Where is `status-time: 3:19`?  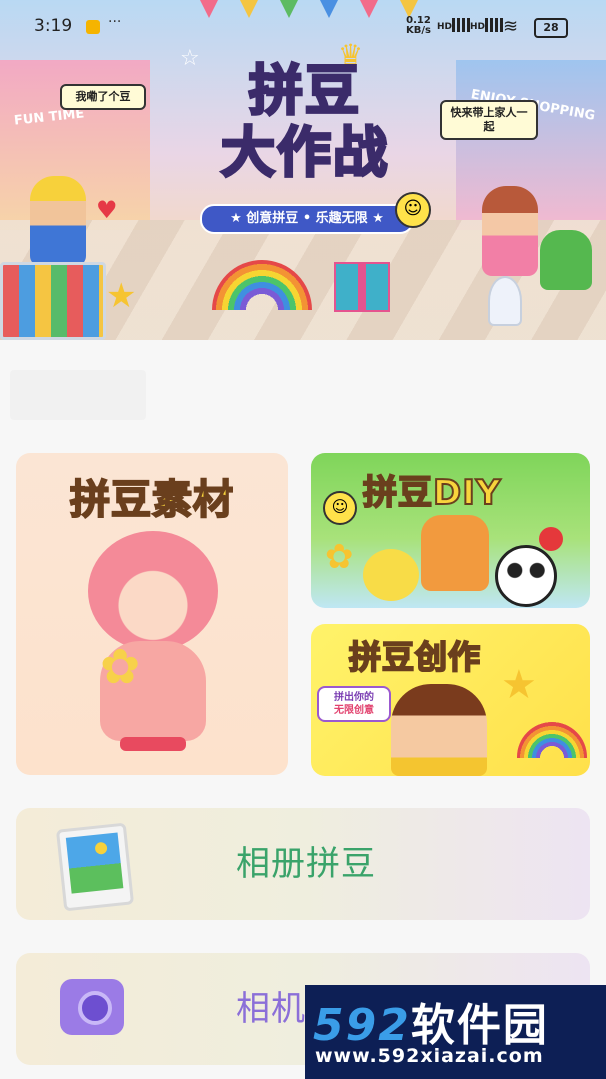
status-time: 3:19 is located at coordinates (53, 26).